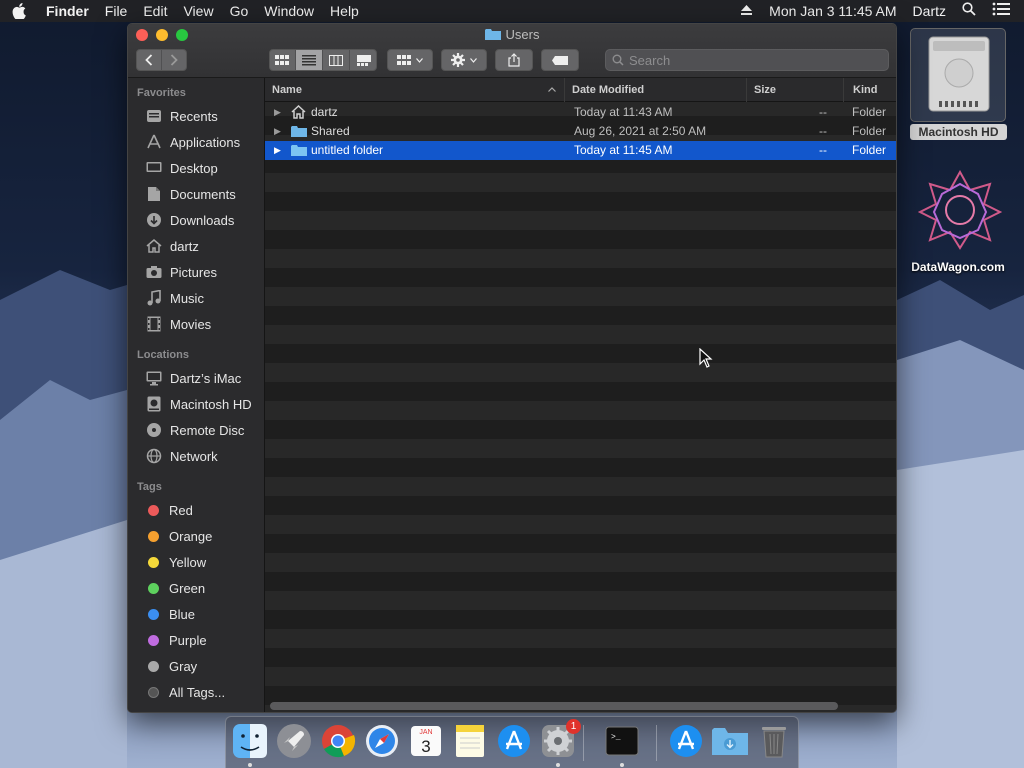  What do you see at coordinates (67, 11) in the screenshot?
I see `menu-app-finder: Finder` at bounding box center [67, 11].